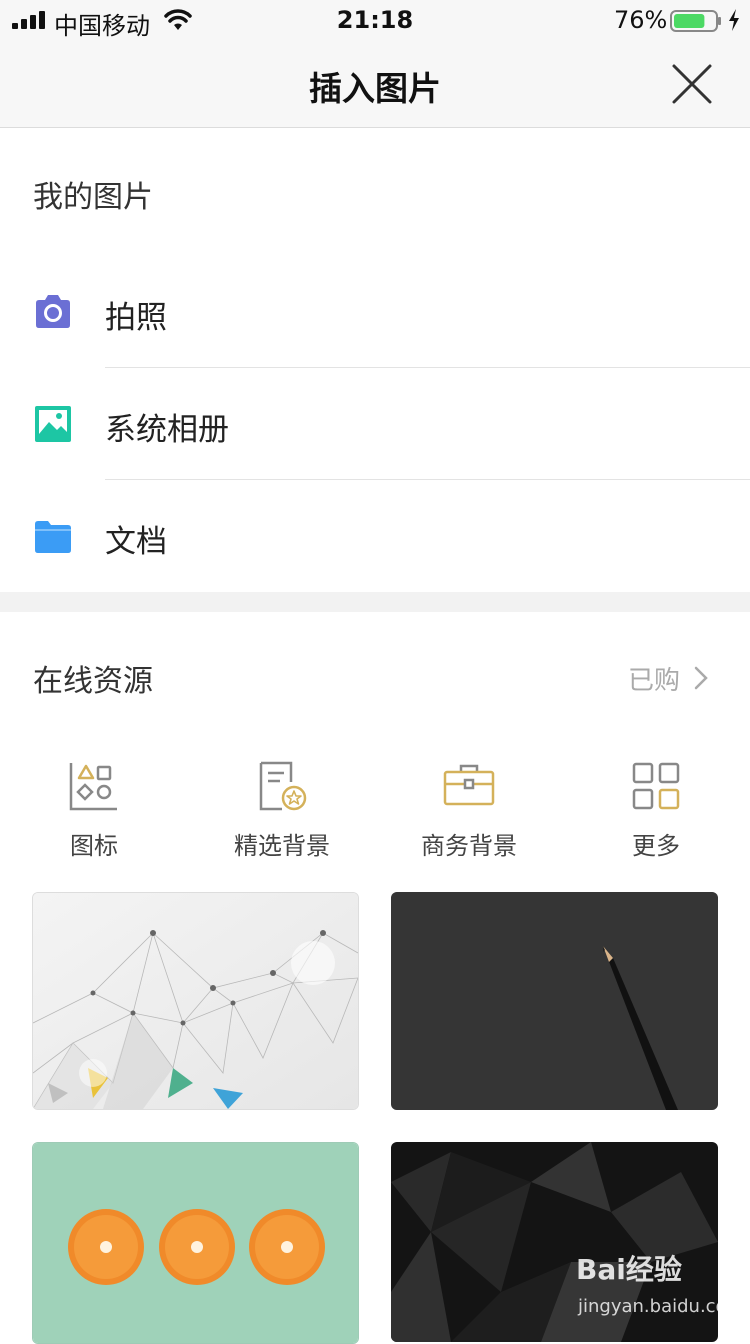 Image resolution: width=750 pixels, height=1344 pixels. What do you see at coordinates (53, 537) in the screenshot?
I see `folder-icon` at bounding box center [53, 537].